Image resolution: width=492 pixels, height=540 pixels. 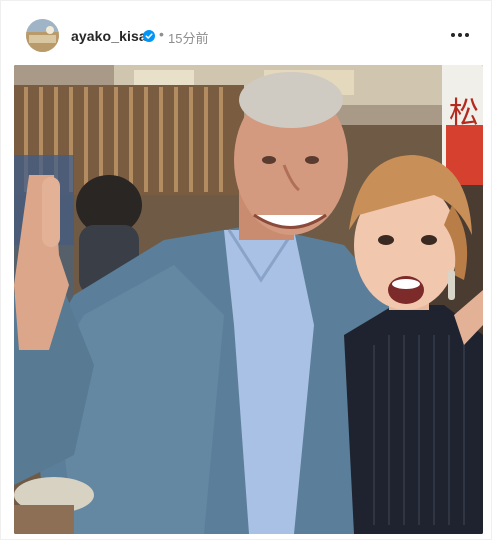 I want to click on username-link: ayako_kisa, so click(x=109, y=36).